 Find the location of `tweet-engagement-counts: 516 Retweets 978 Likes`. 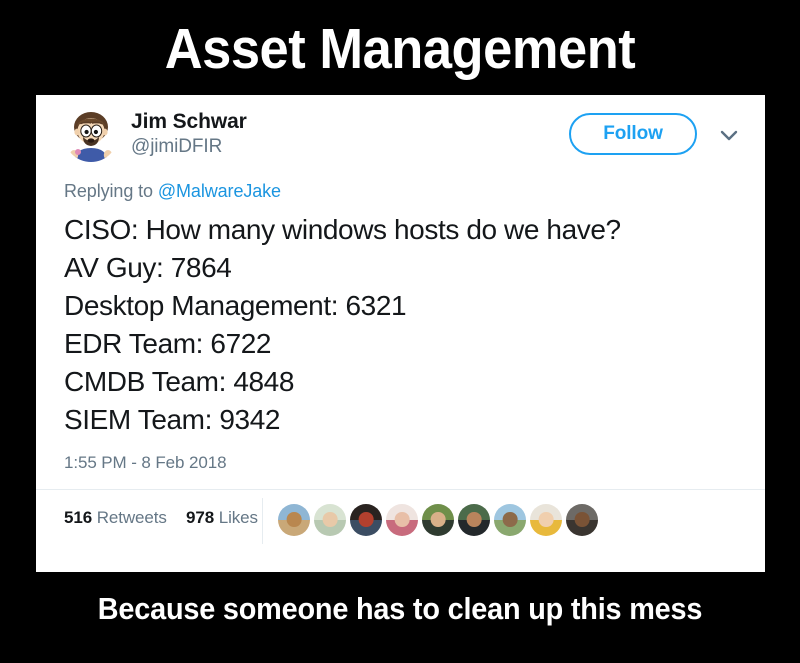

tweet-engagement-counts: 516 Retweets 978 Likes is located at coordinates (161, 518).